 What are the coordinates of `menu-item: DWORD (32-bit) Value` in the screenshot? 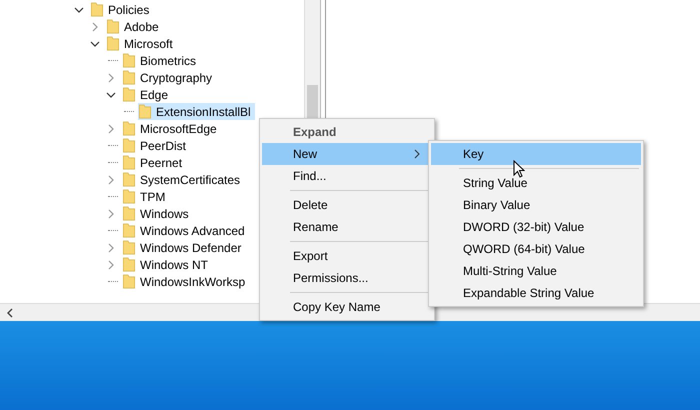 It's located at (536, 227).